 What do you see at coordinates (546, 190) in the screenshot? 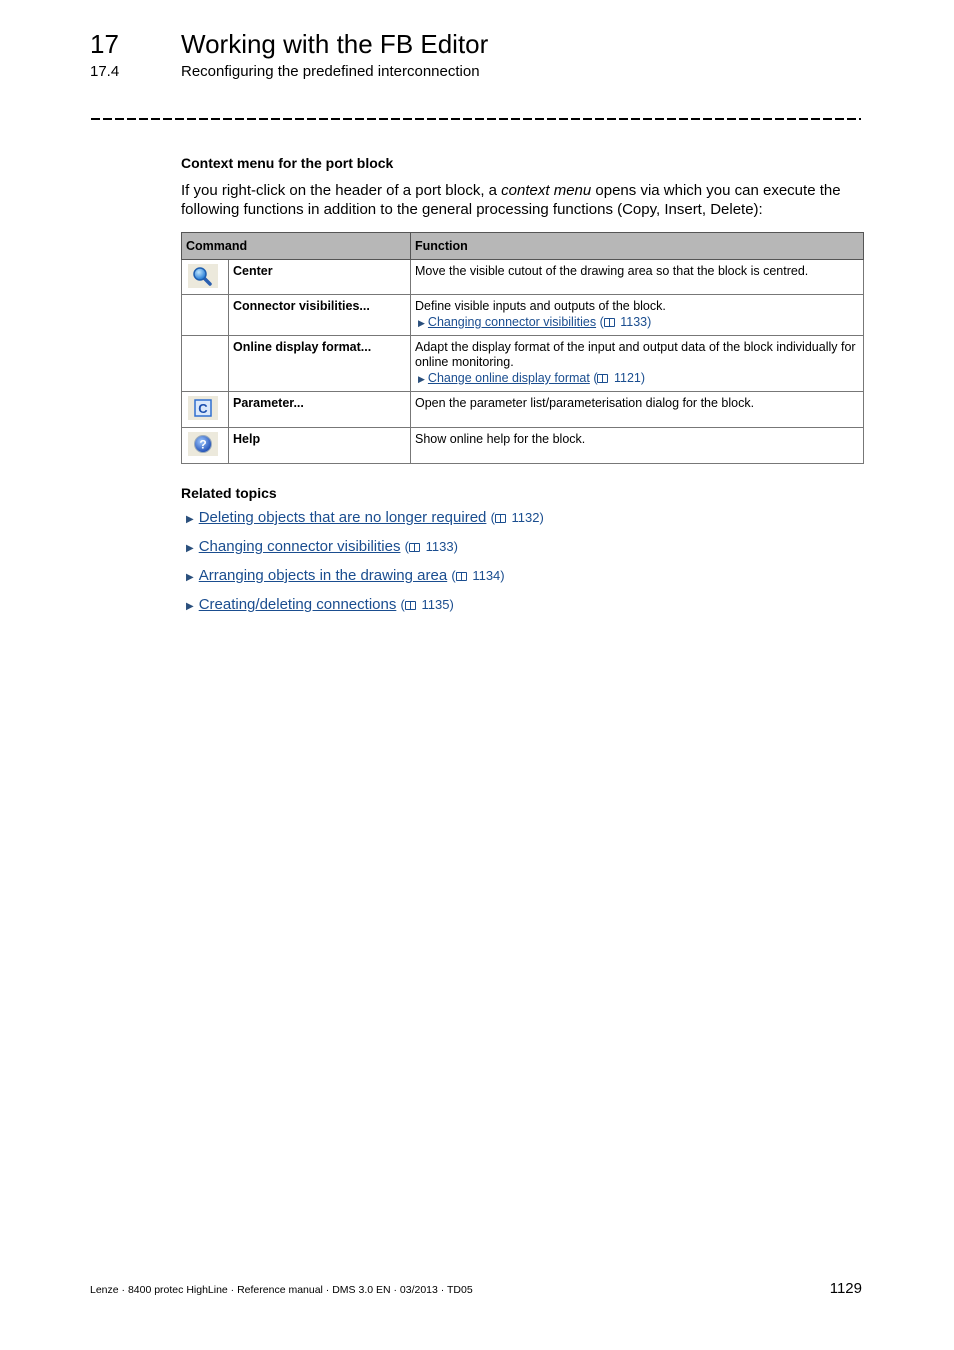
I see `intro-emphasis: context menu` at bounding box center [546, 190].